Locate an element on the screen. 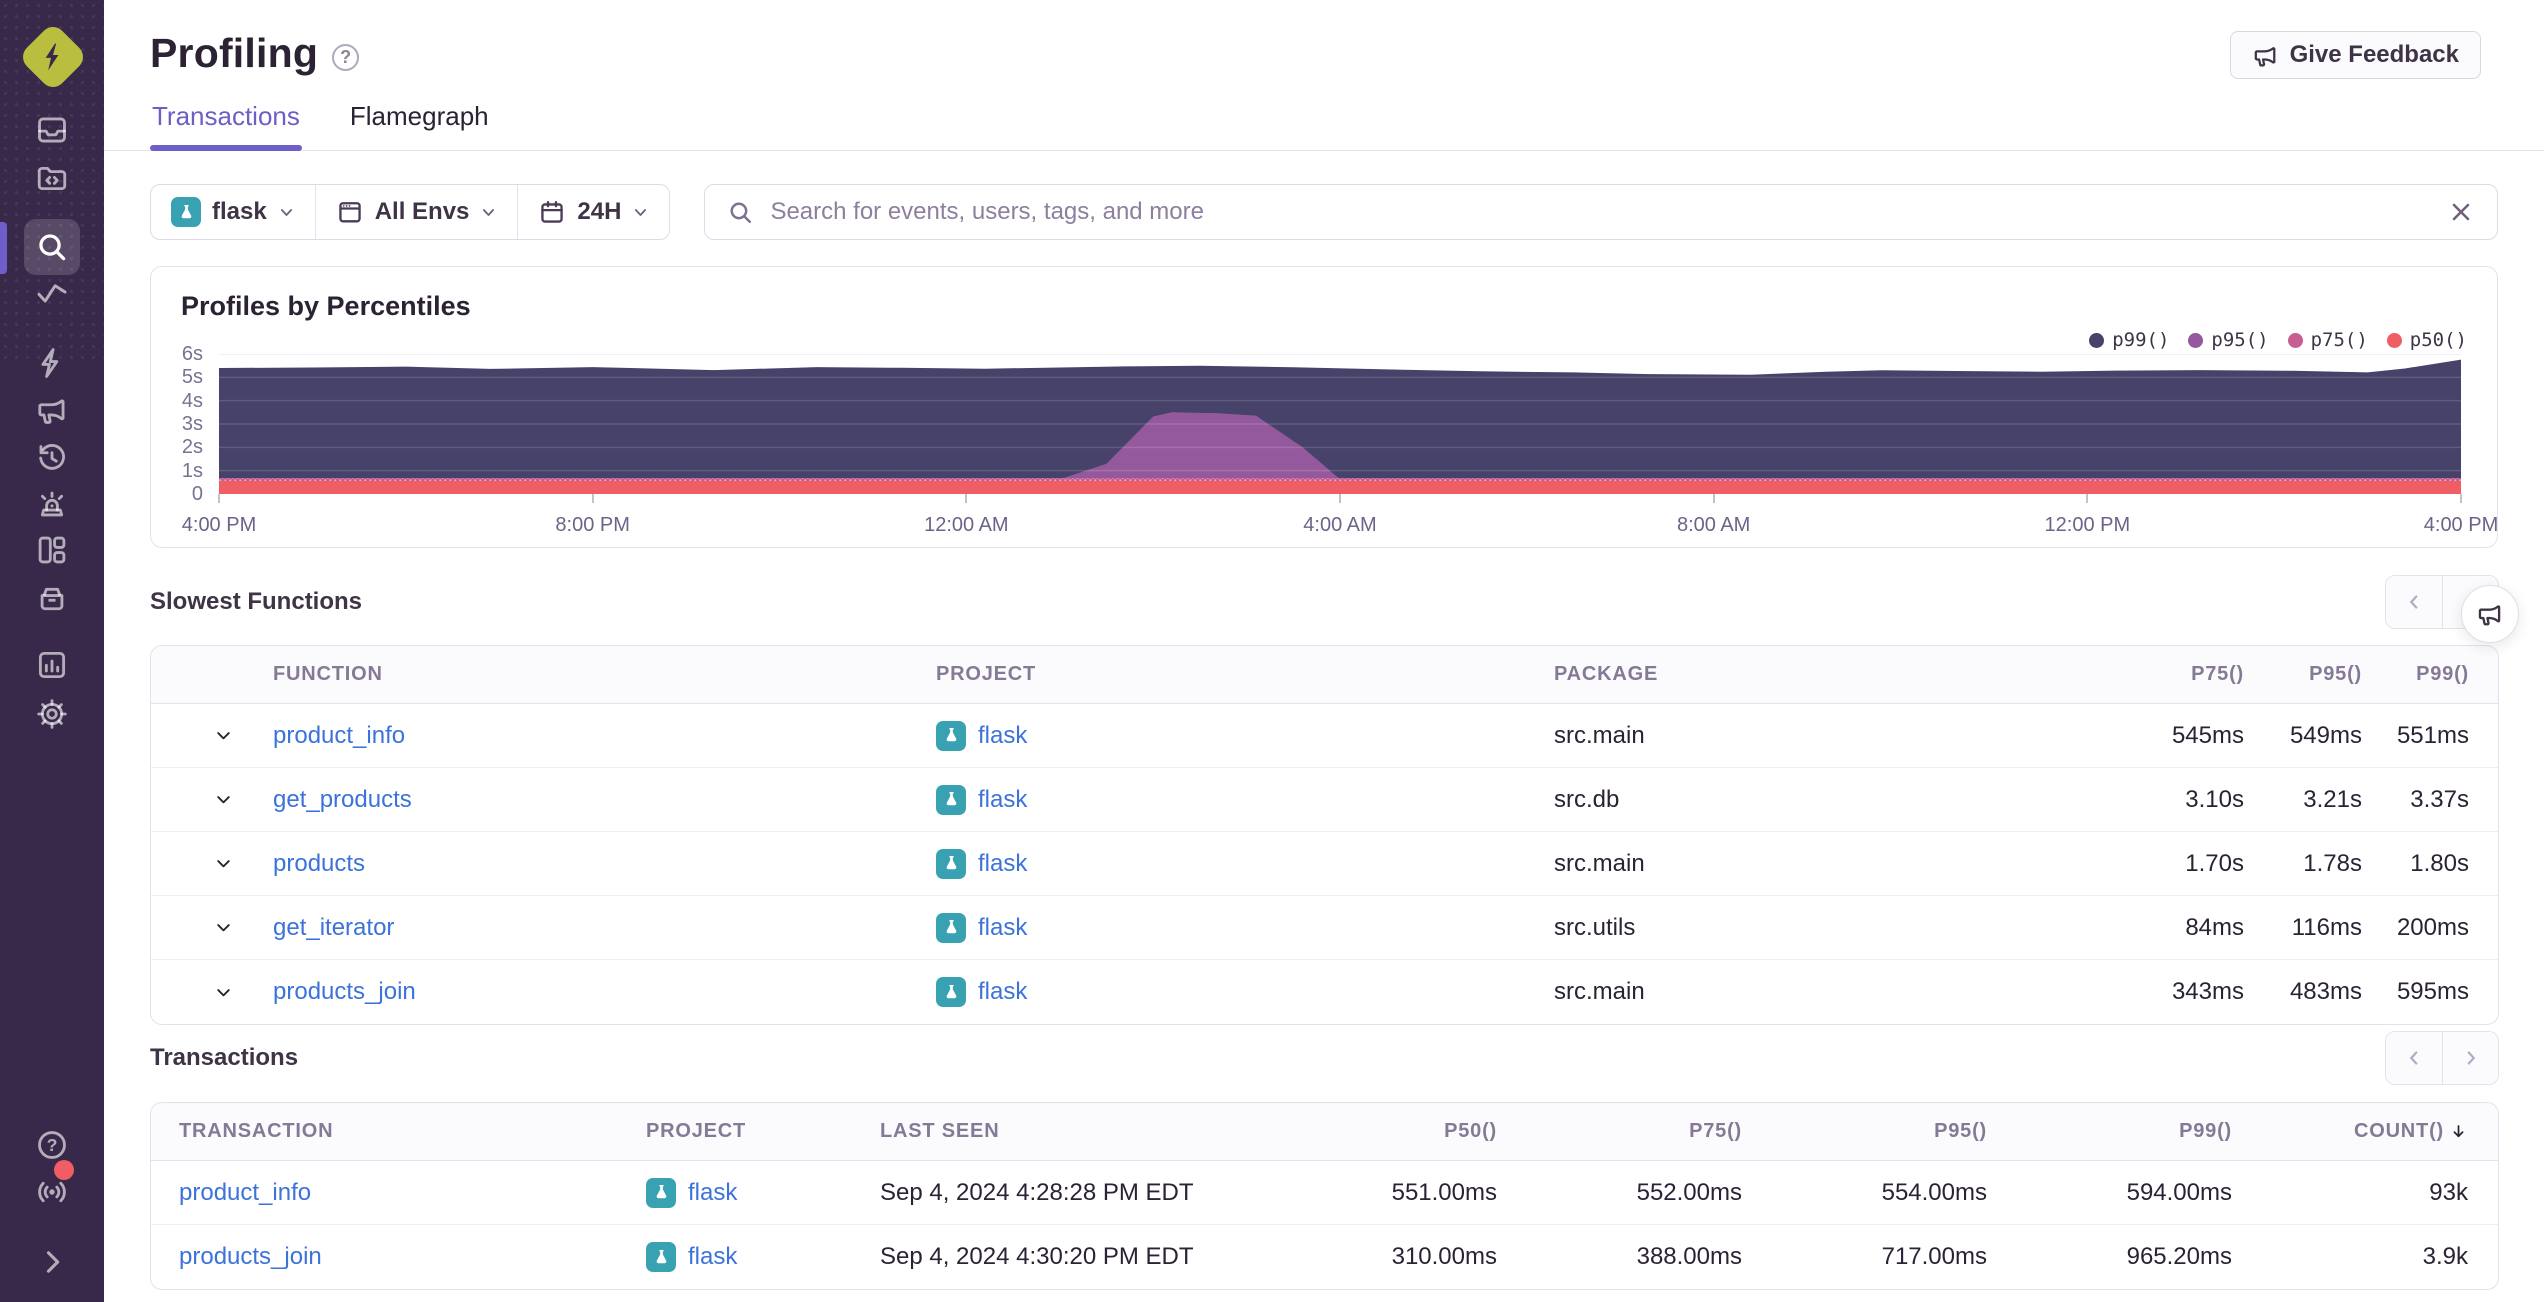  function-link: get_iterator is located at coordinates (604, 928).